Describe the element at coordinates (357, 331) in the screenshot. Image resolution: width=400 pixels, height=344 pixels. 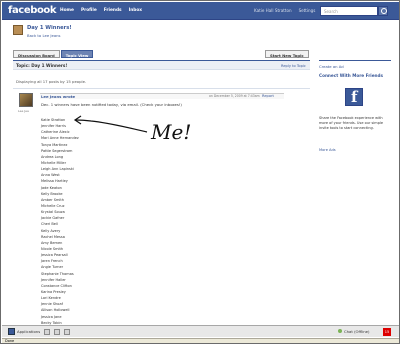
I see `chat-button: Chat (Offline)` at that location.